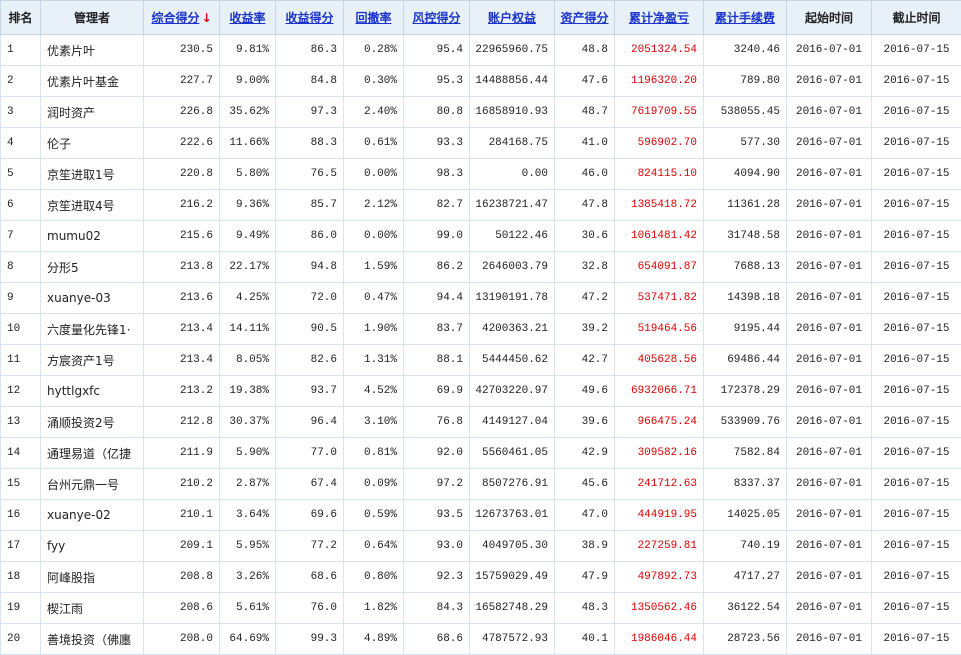 The height and width of the screenshot is (655, 961). Describe the element at coordinates (310, 453) in the screenshot. I see `cell-return_score: 77.0` at that location.